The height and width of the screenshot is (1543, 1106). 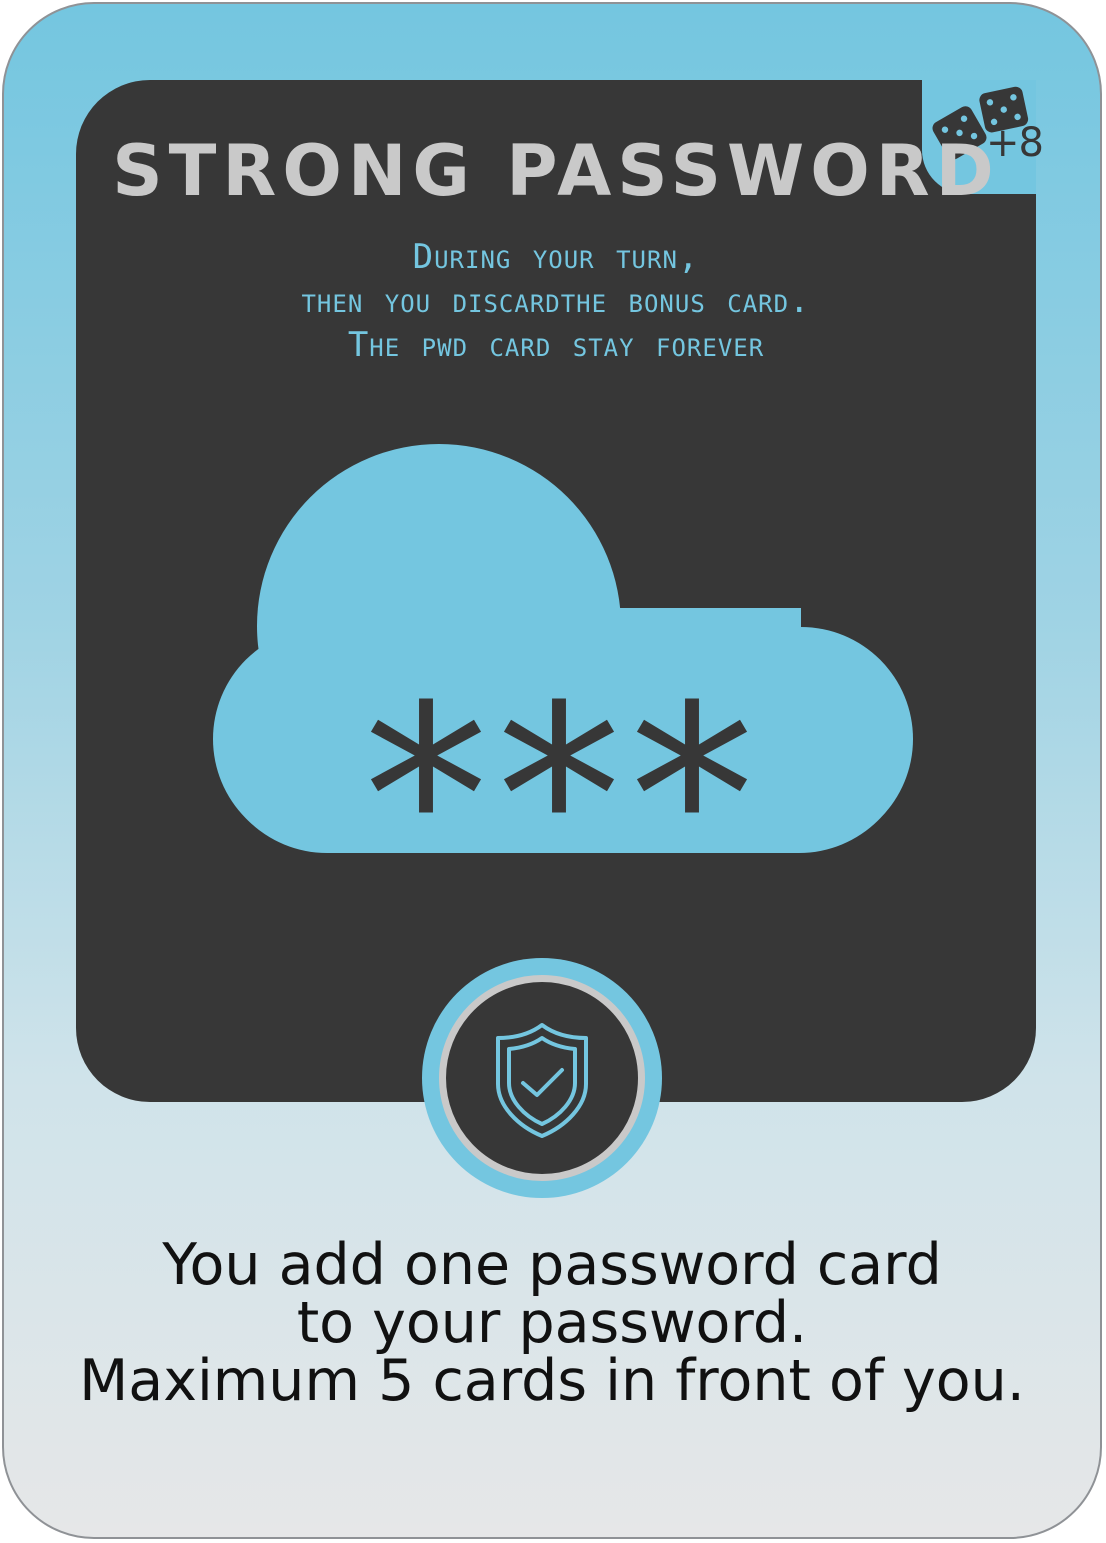 I want to click on rules-line: During your turn,, so click(x=556, y=257).